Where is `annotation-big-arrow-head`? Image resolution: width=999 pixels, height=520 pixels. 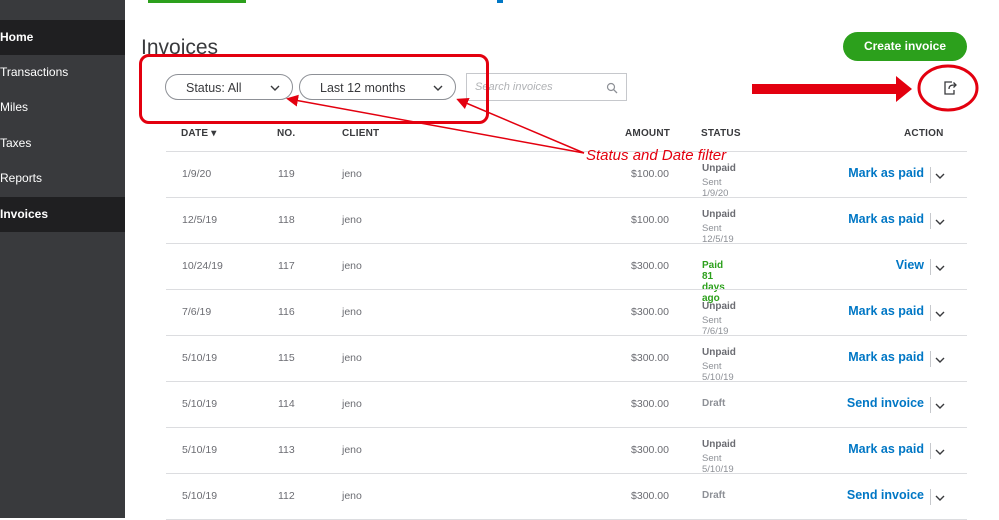
annotation-big-arrow-head is located at coordinates (904, 89).